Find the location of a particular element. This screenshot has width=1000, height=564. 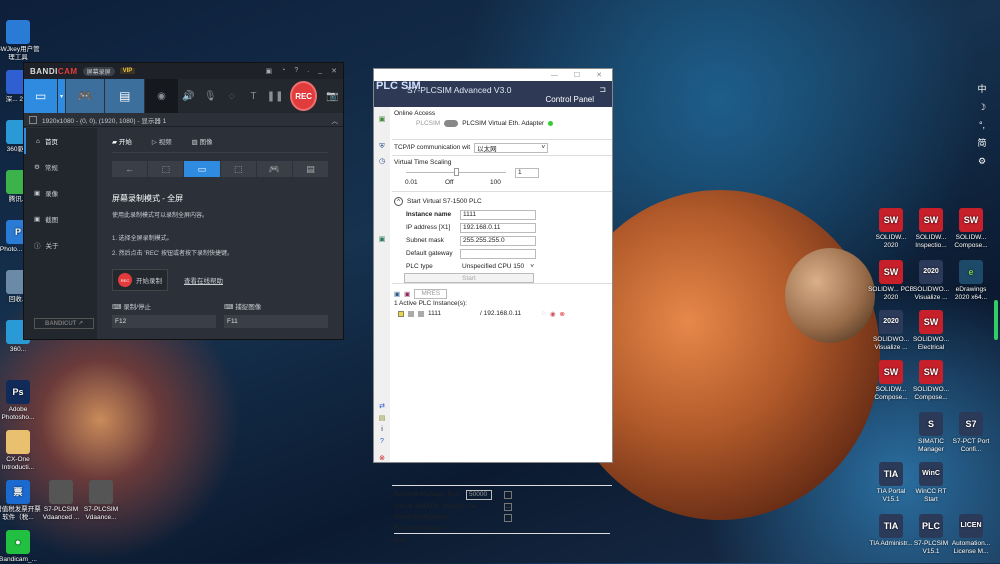

bulb-icon: ◌ is located at coordinates (544, 313).